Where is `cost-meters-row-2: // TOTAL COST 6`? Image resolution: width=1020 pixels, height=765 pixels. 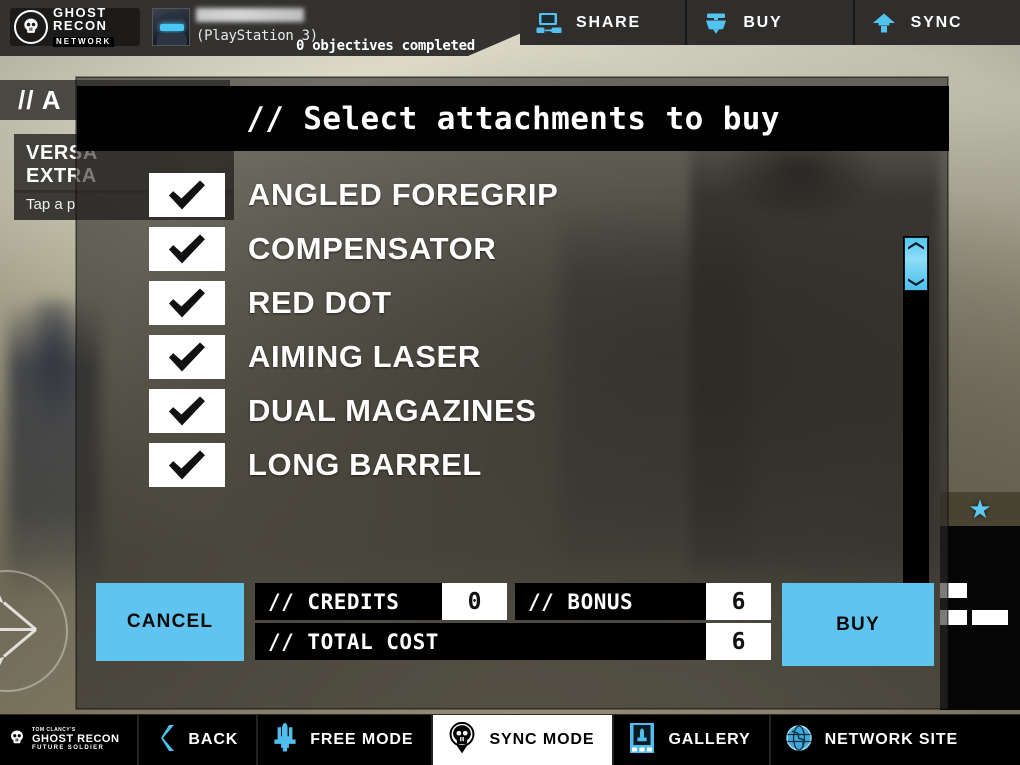 cost-meters-row-2: // TOTAL COST 6 is located at coordinates (513, 641).